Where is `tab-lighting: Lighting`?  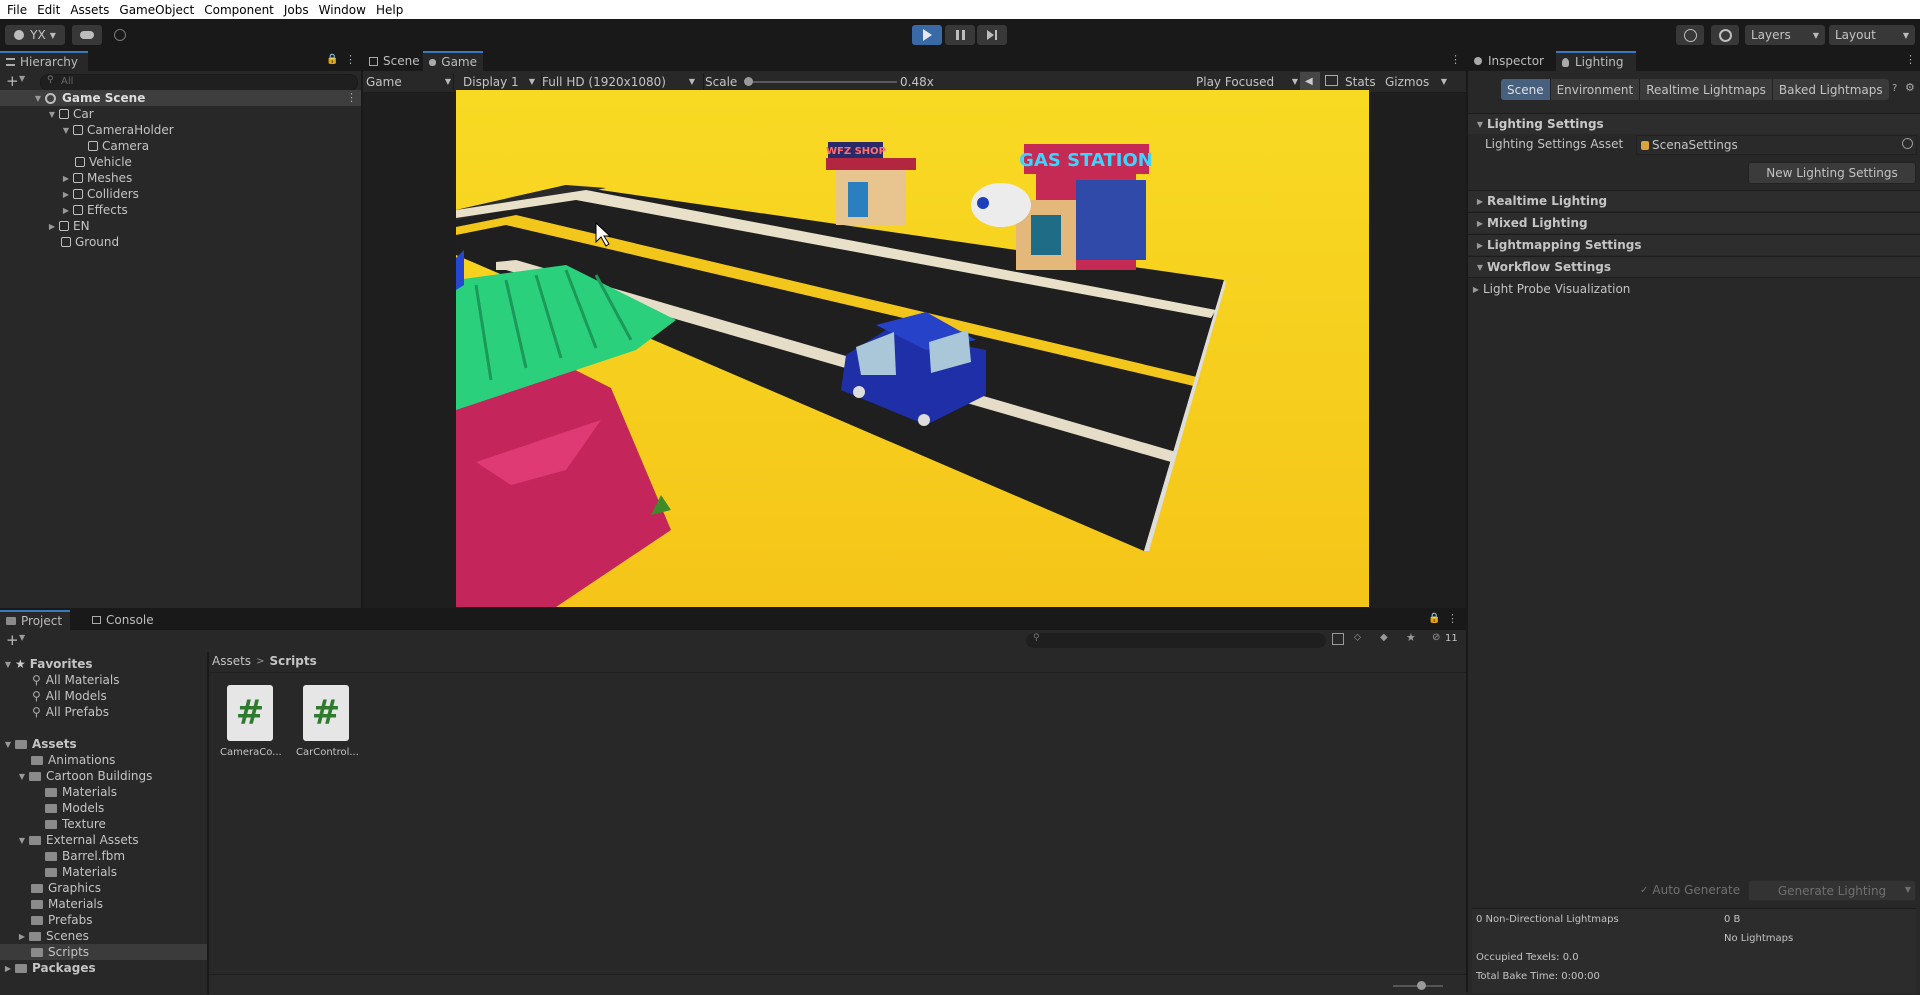 tab-lighting: Lighting is located at coordinates (1596, 61).